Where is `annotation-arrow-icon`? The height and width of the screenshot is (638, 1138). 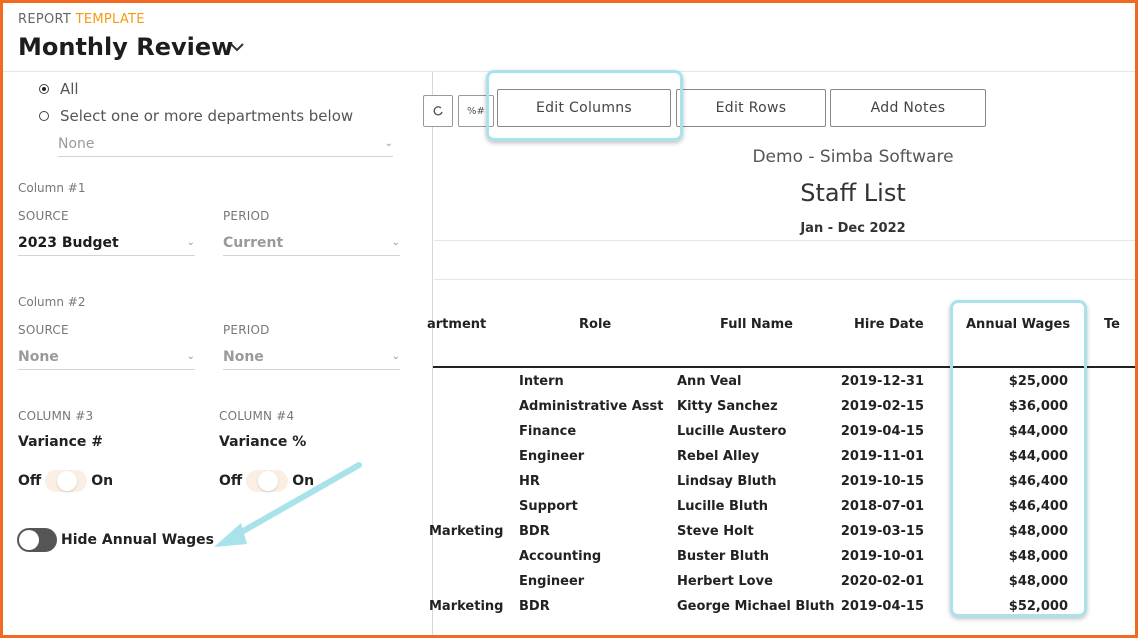
annotation-arrow-icon is located at coordinates (288, 504).